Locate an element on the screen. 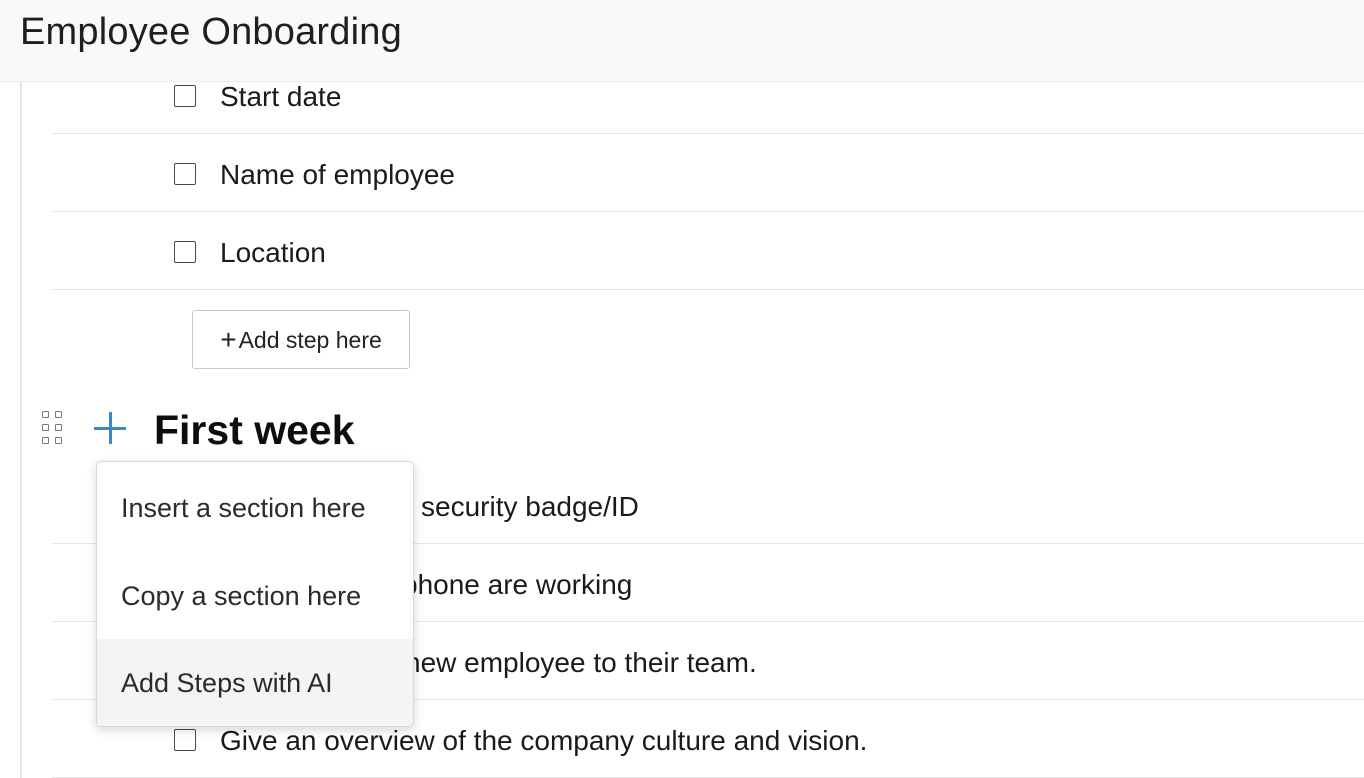 This screenshot has width=1364, height=778. add-step-button: +Add step here is located at coordinates (301, 339).